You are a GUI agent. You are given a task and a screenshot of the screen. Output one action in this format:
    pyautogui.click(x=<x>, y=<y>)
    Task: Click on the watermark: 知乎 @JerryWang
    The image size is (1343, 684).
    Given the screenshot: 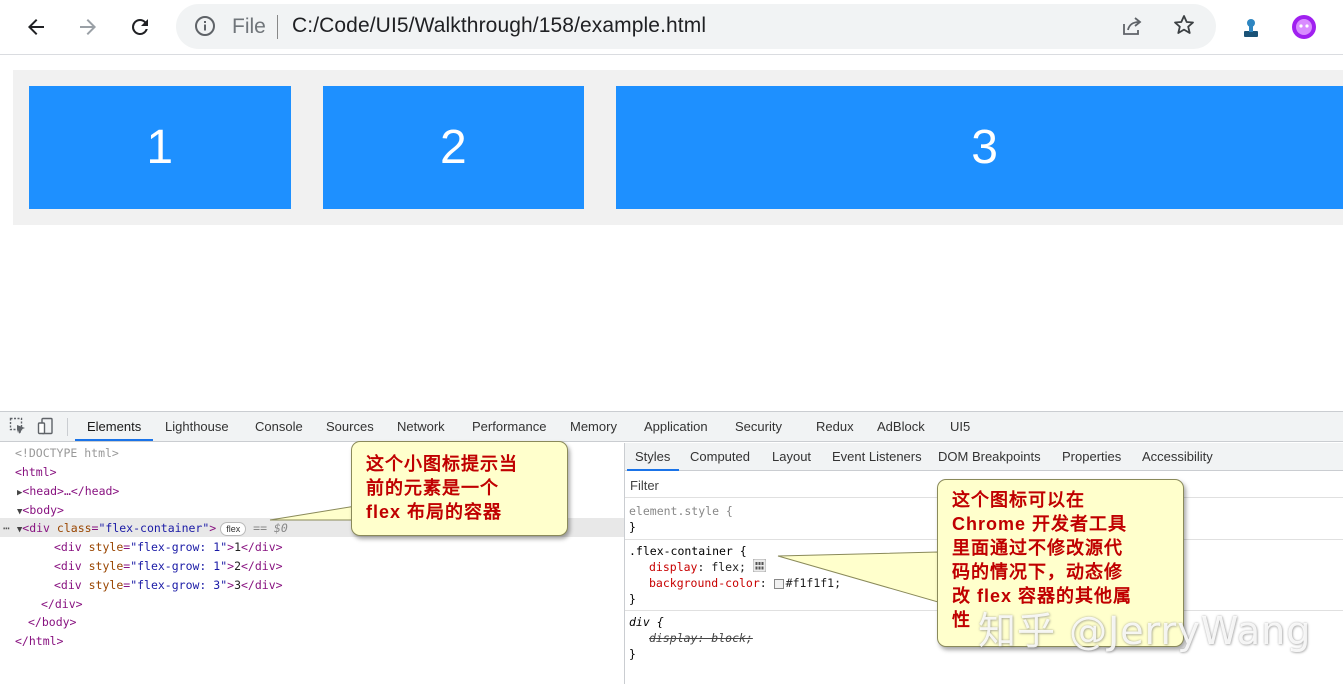 What is the action you would take?
    pyautogui.click(x=1145, y=631)
    